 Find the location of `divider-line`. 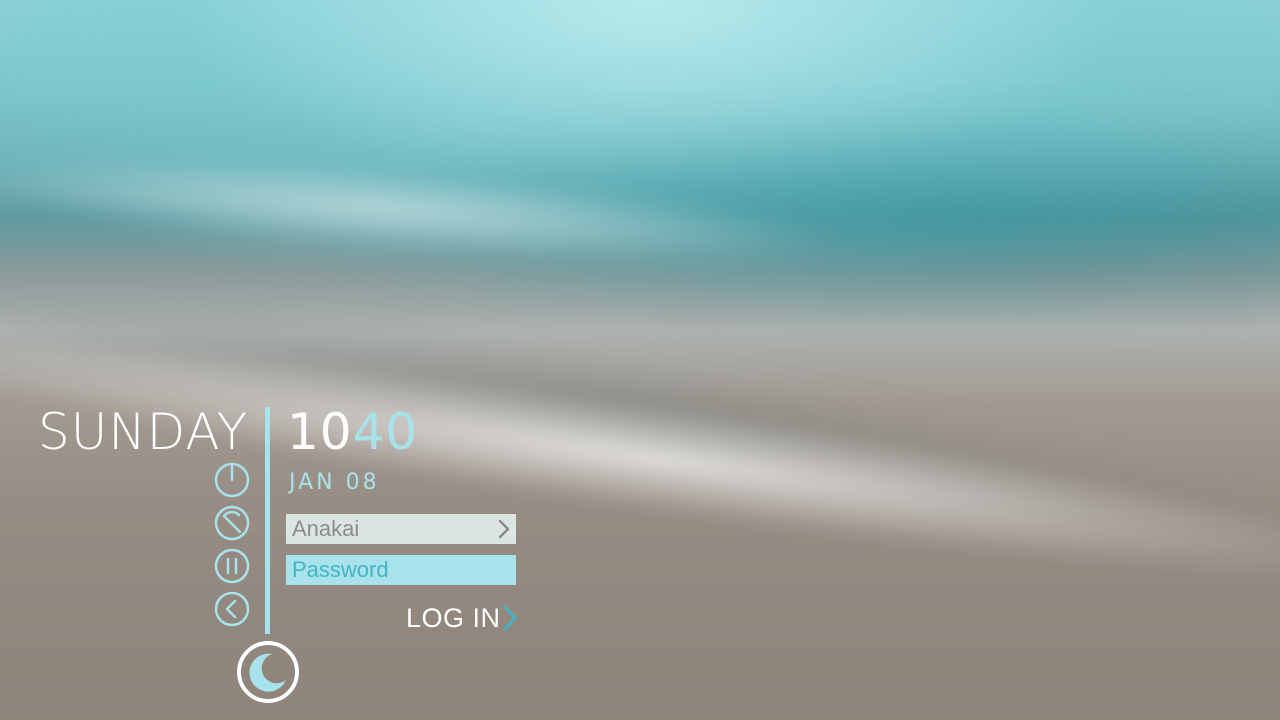

divider-line is located at coordinates (267, 520).